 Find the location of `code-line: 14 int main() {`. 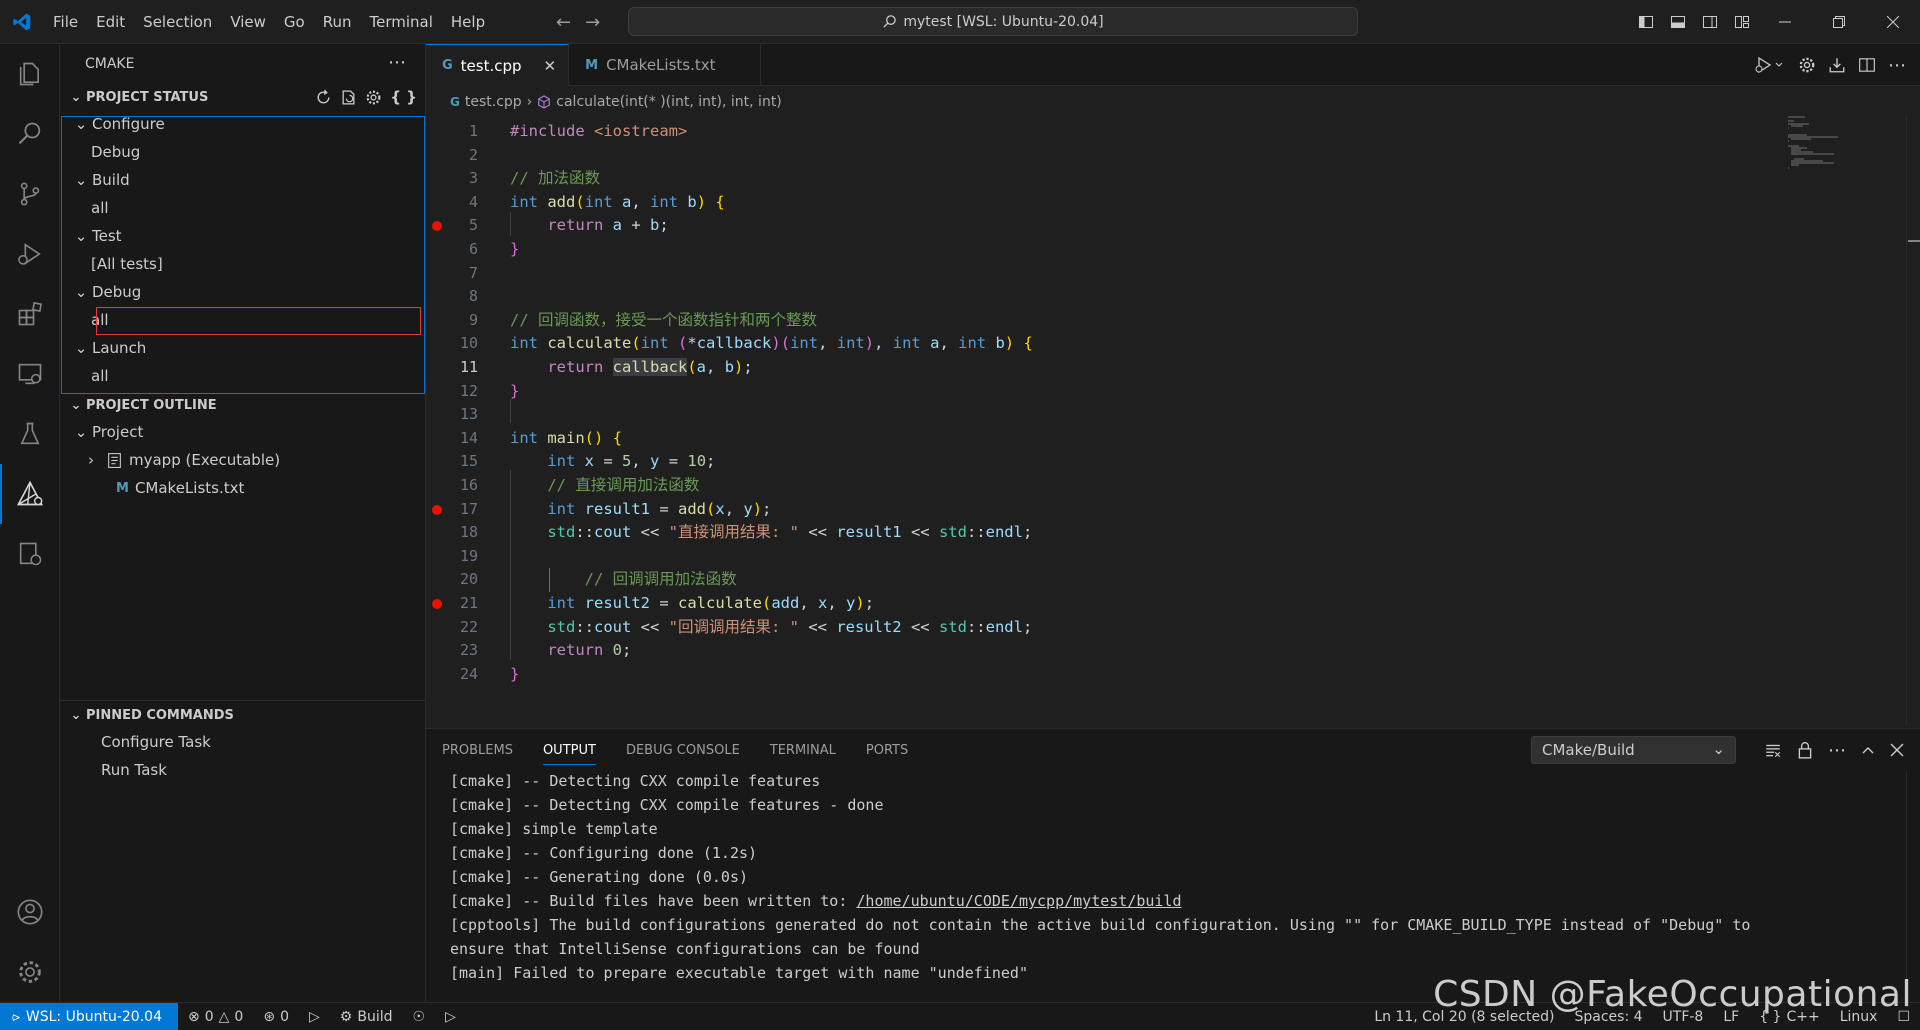

code-line: 14 int main() { is located at coordinates (1076, 438).